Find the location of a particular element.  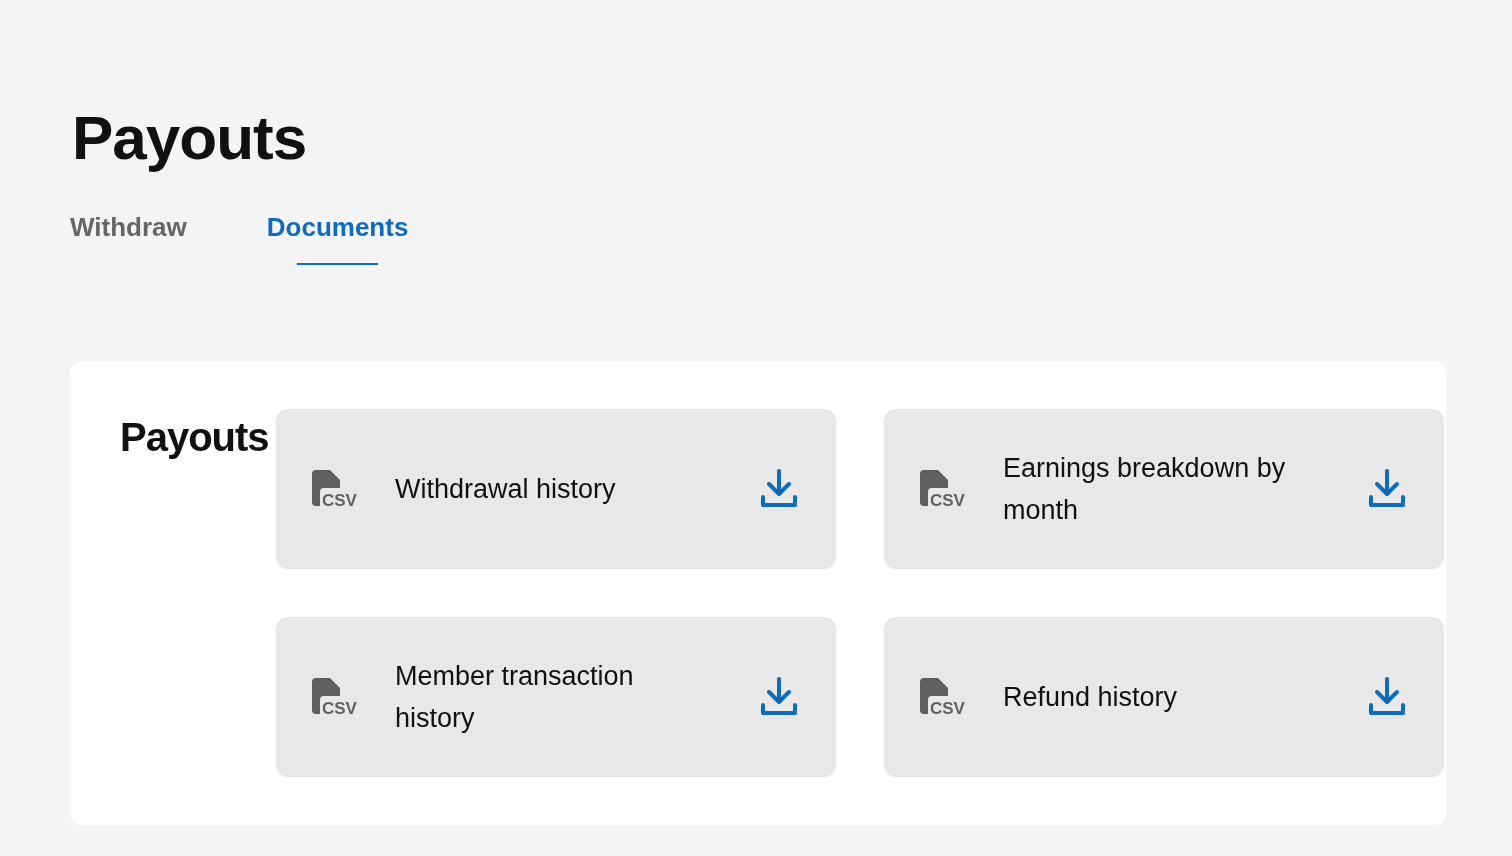

document-name: Earnings breakdown by month is located at coordinates (1145, 489).